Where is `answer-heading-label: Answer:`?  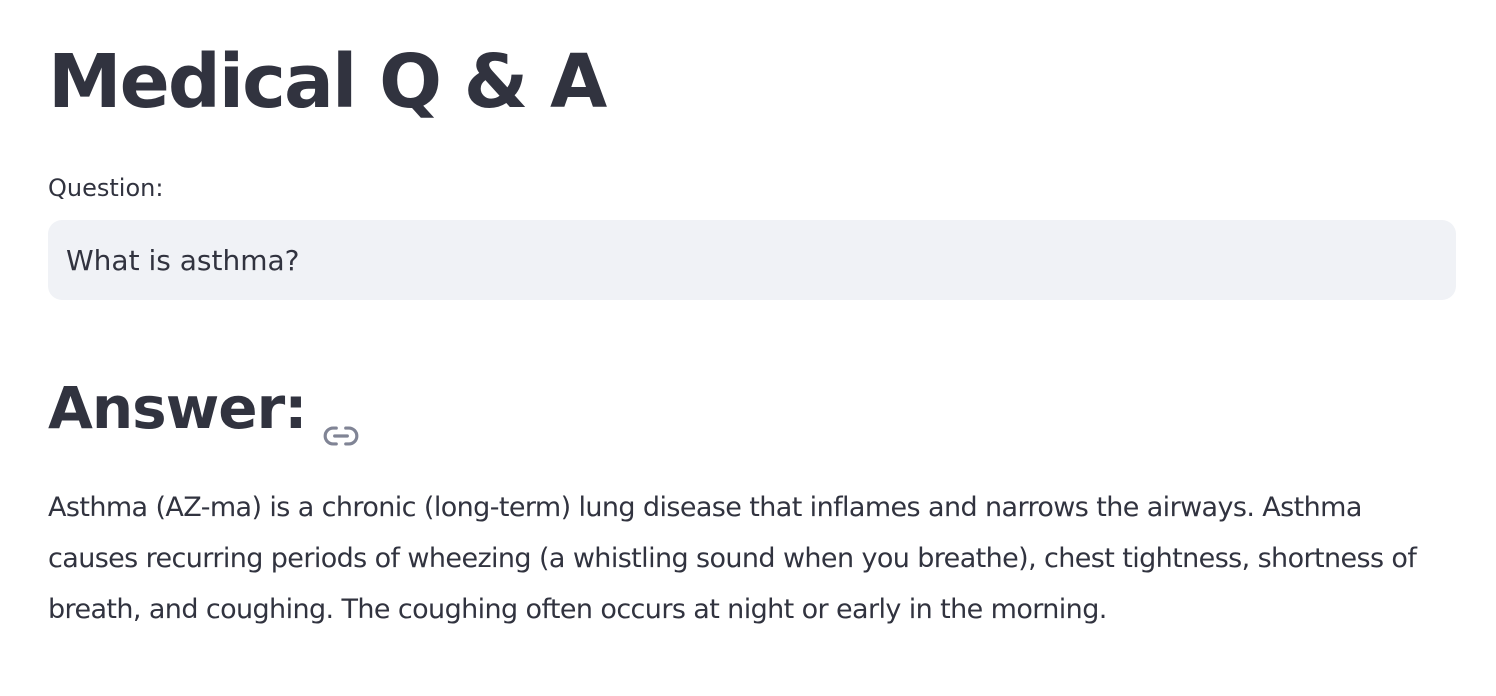 answer-heading-label: Answer: is located at coordinates (177, 408).